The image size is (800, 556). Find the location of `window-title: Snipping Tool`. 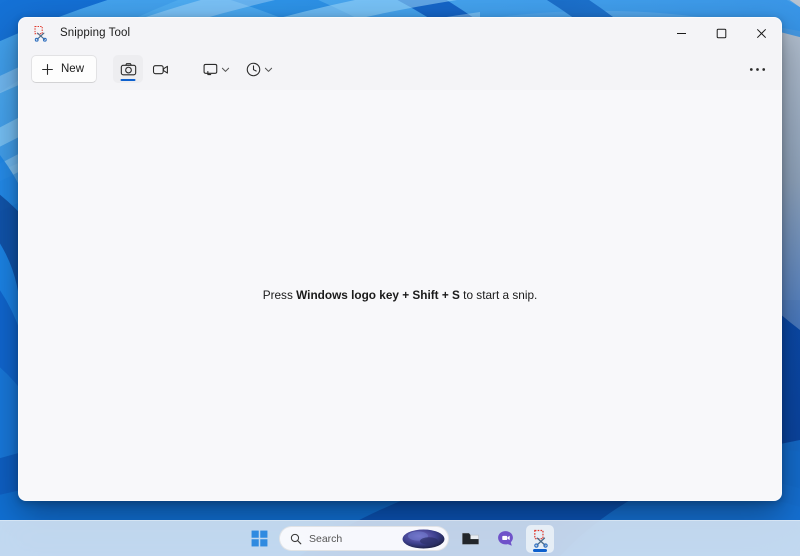

window-title: Snipping Tool is located at coordinates (95, 33).